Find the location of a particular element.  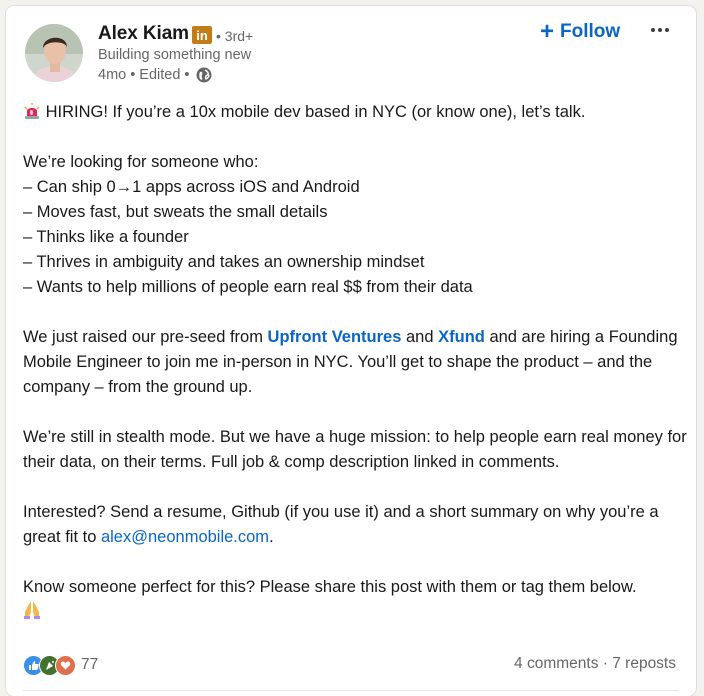

svg-text: in is located at coordinates (202, 35).